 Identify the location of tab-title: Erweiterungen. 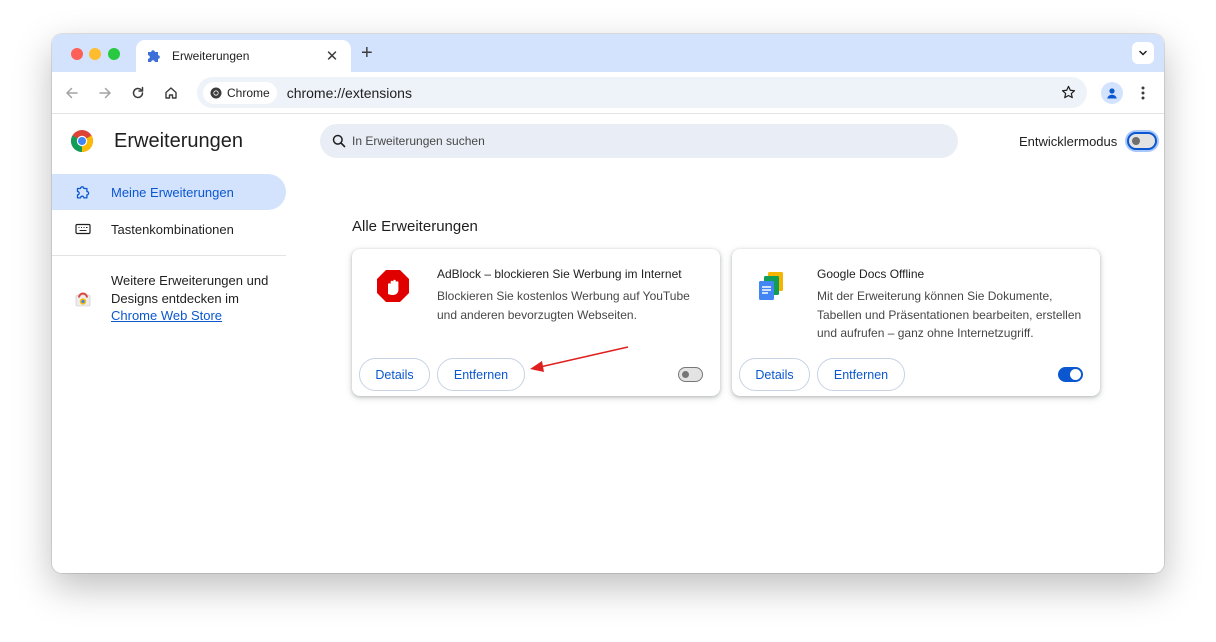
(211, 56).